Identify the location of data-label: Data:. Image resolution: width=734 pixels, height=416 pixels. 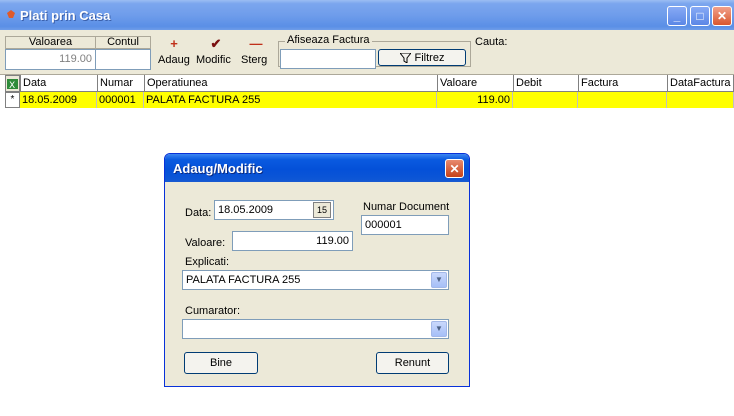
(198, 213).